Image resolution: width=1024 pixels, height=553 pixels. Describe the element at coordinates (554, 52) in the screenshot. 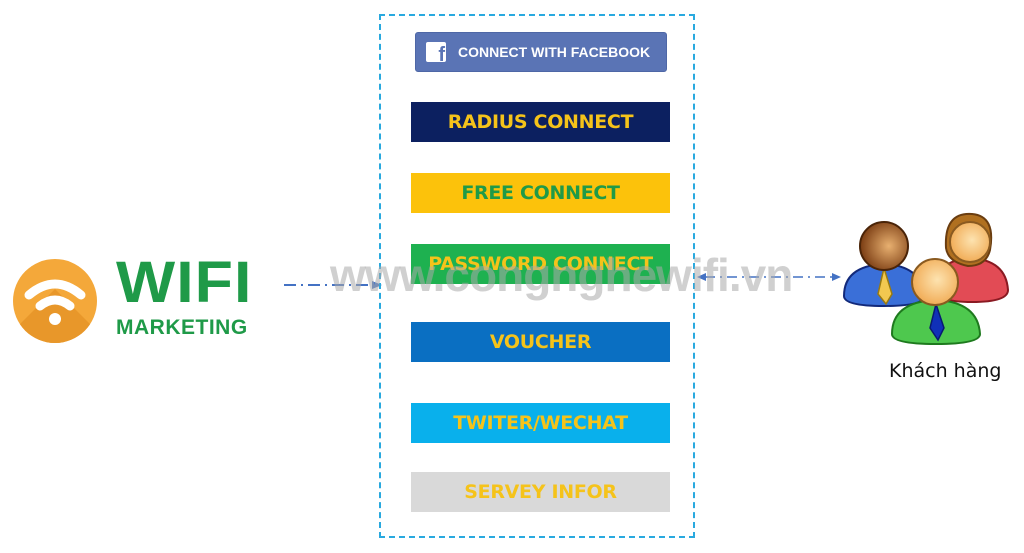

I see `connect-facebook-label: CONNECT WITH FACEBOOK` at that location.